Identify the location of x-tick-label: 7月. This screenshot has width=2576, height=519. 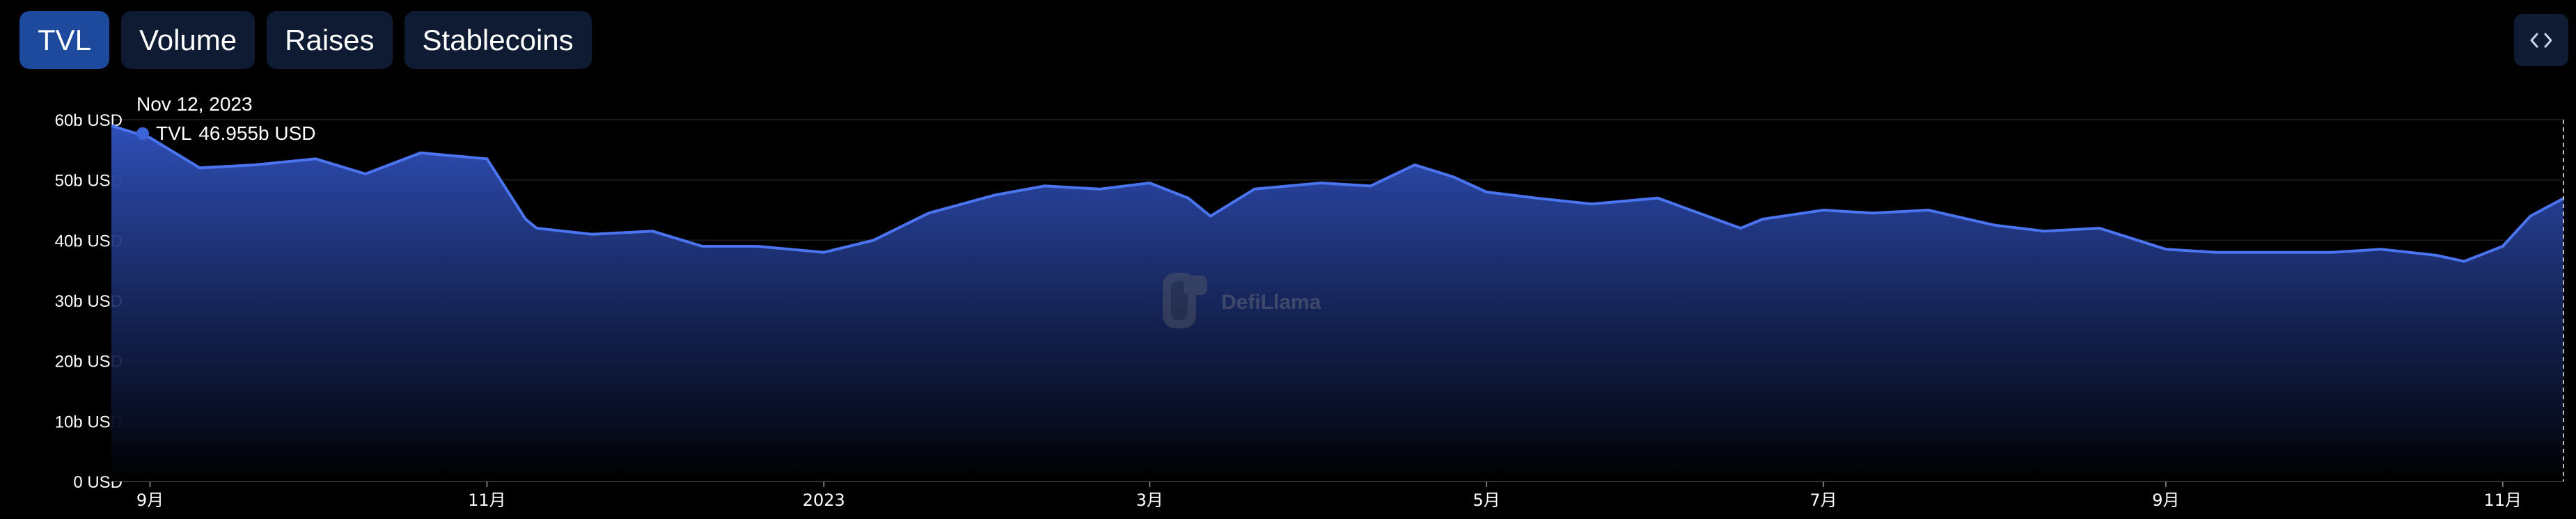
(1823, 500).